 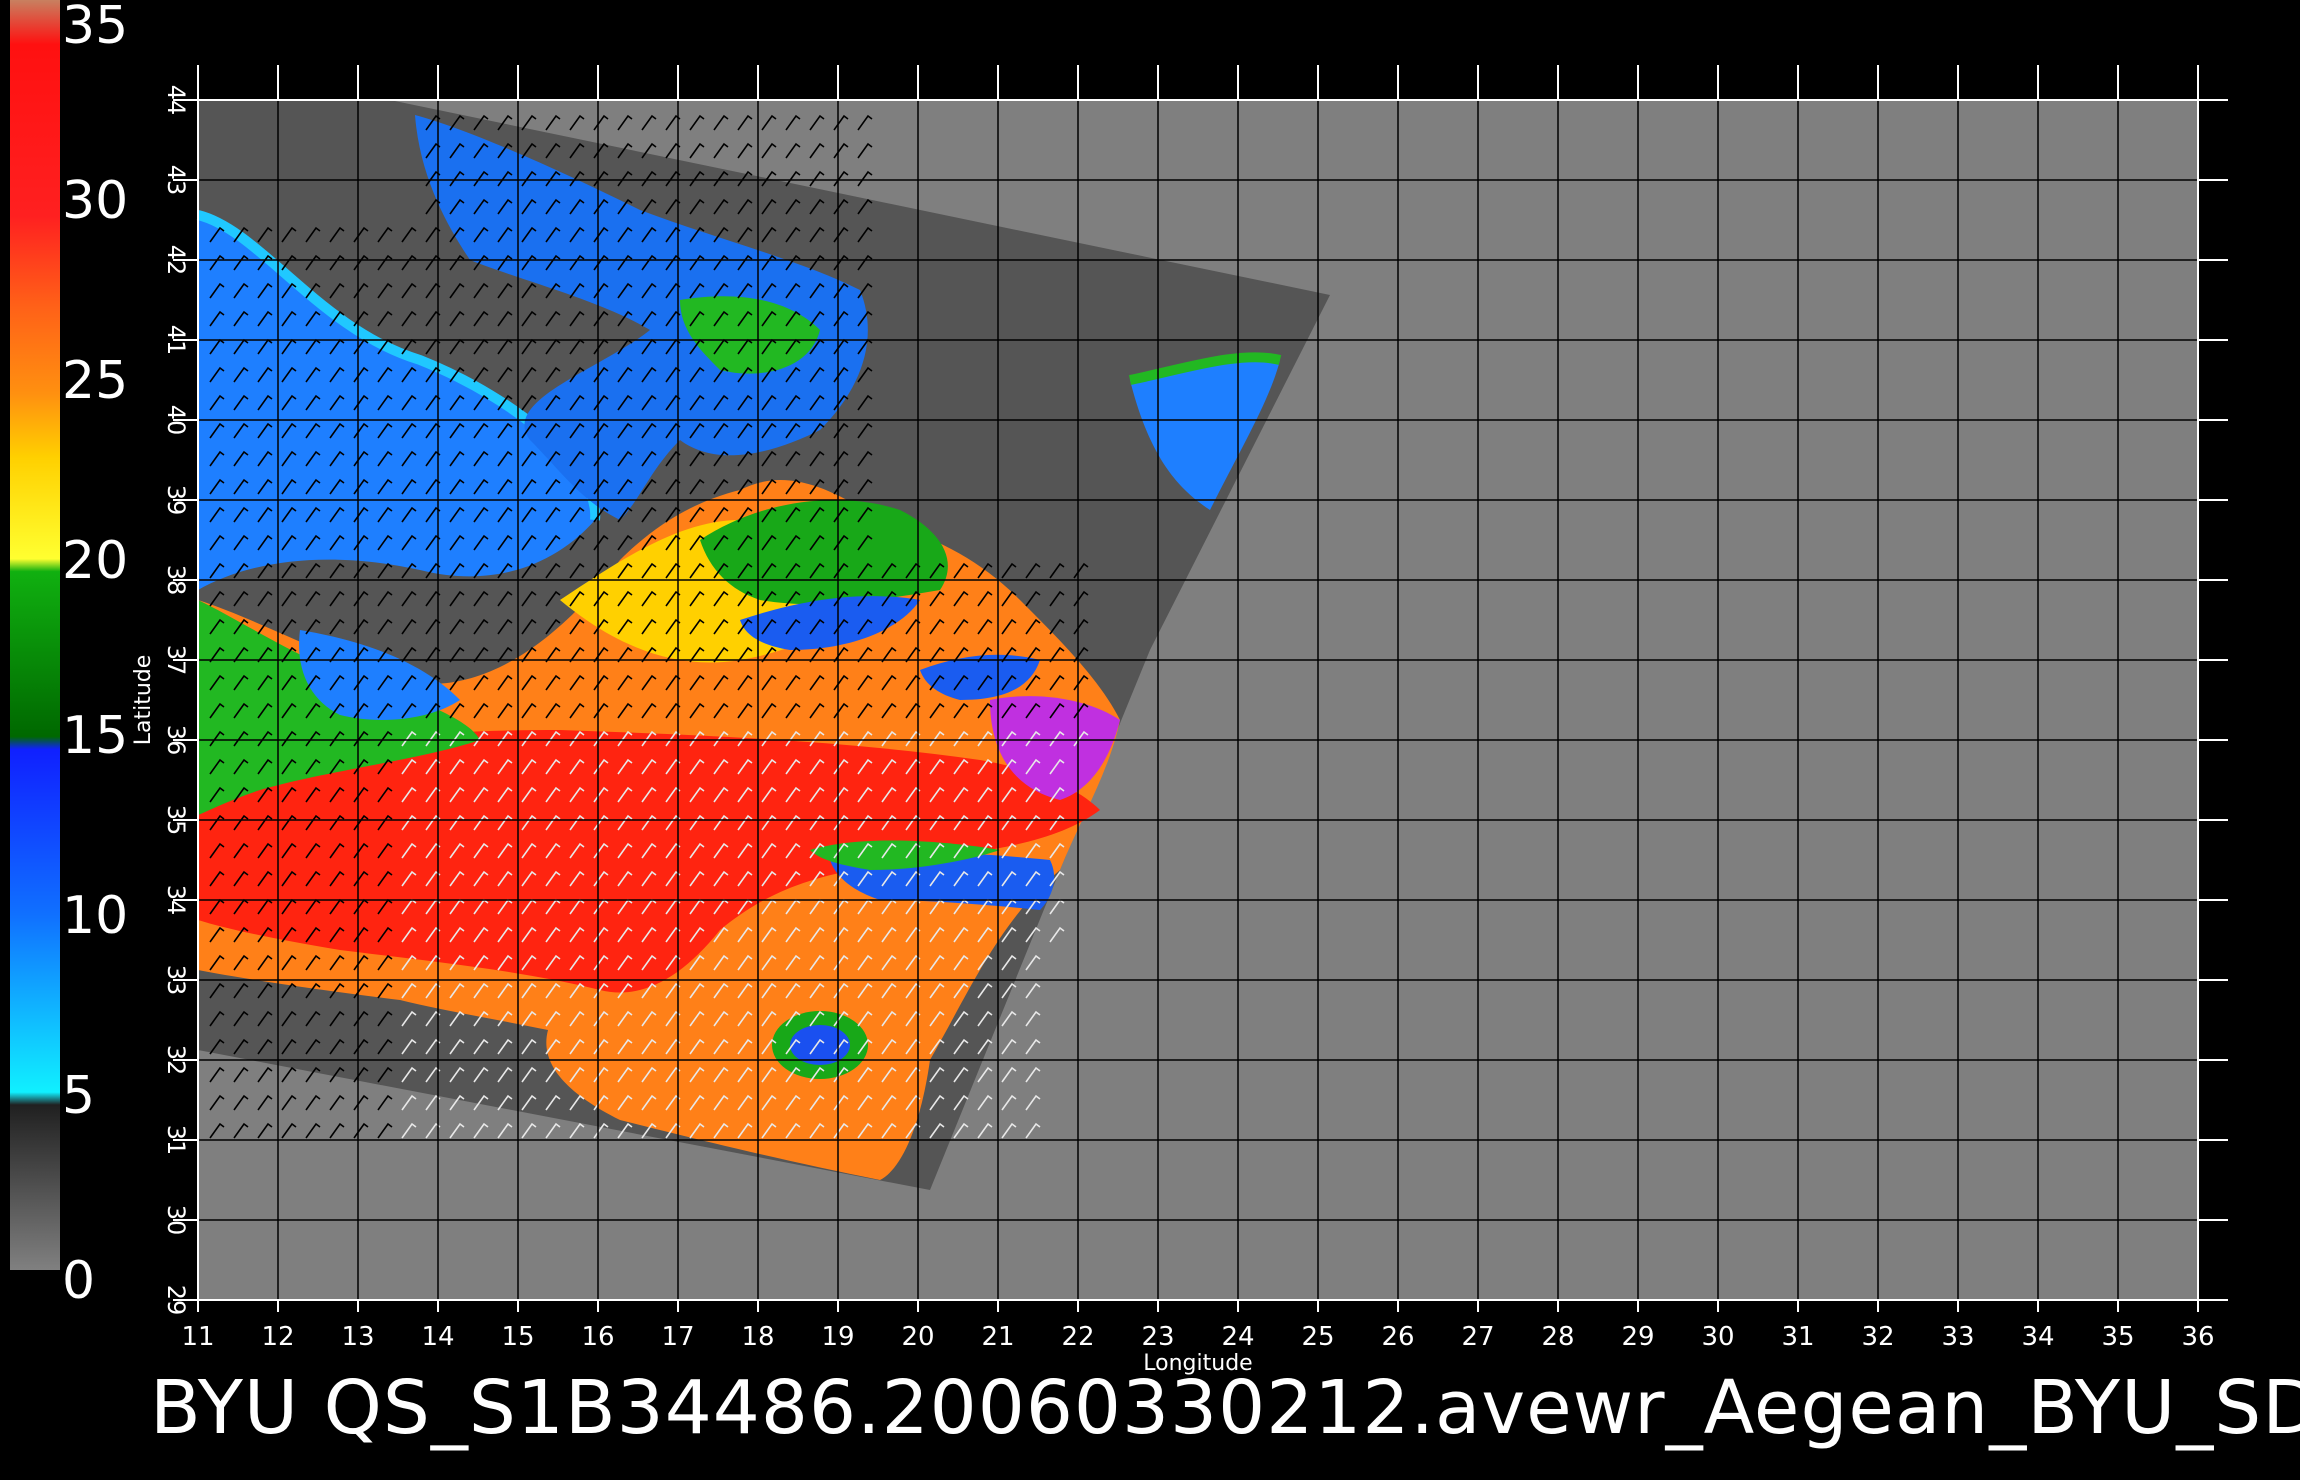 What do you see at coordinates (197, 1337) in the screenshot?
I see `lon-tick-label: 11` at bounding box center [197, 1337].